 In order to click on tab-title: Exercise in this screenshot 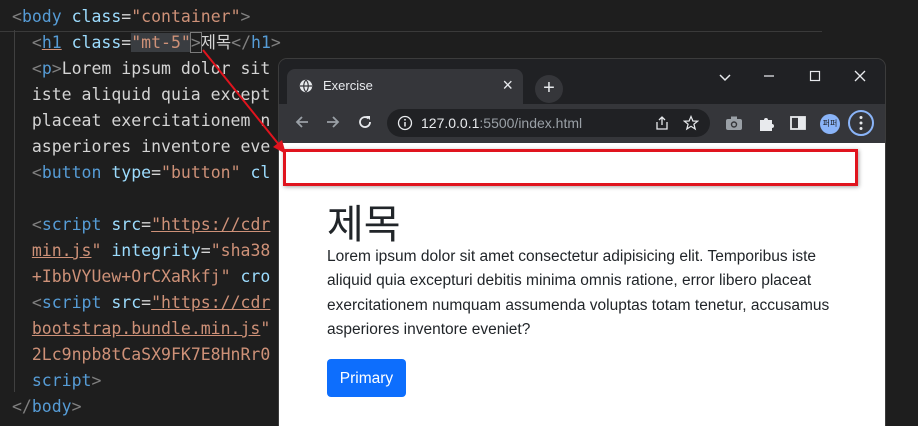, I will do `click(348, 85)`.